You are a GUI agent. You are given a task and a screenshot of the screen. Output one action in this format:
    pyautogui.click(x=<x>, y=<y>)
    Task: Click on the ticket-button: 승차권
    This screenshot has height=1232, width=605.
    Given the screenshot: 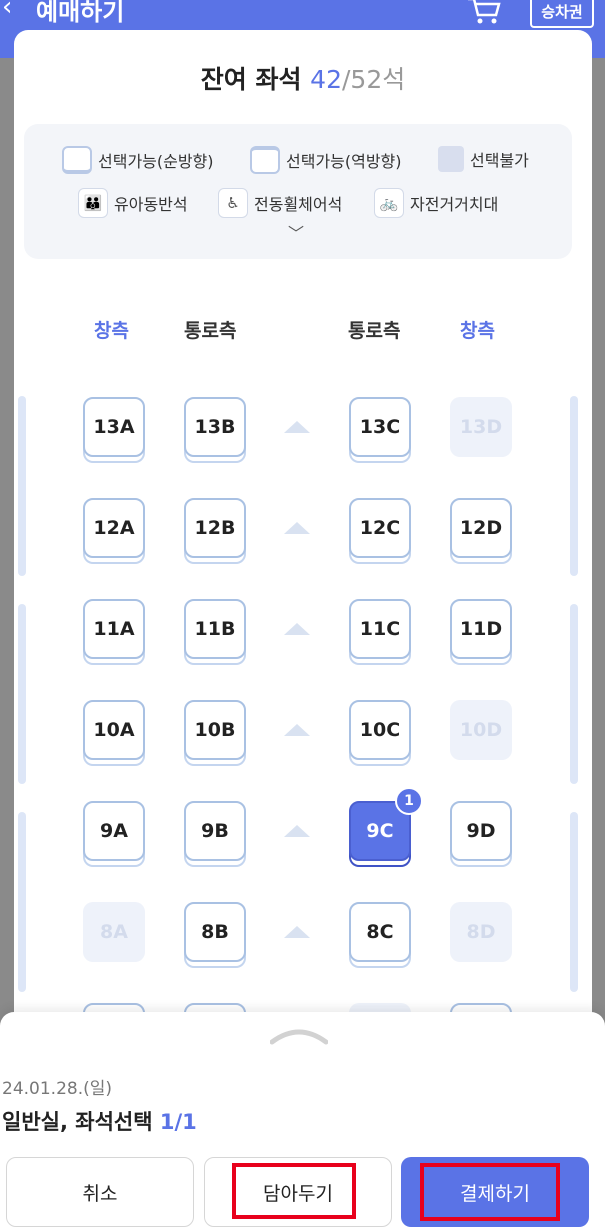 What is the action you would take?
    pyautogui.click(x=562, y=14)
    